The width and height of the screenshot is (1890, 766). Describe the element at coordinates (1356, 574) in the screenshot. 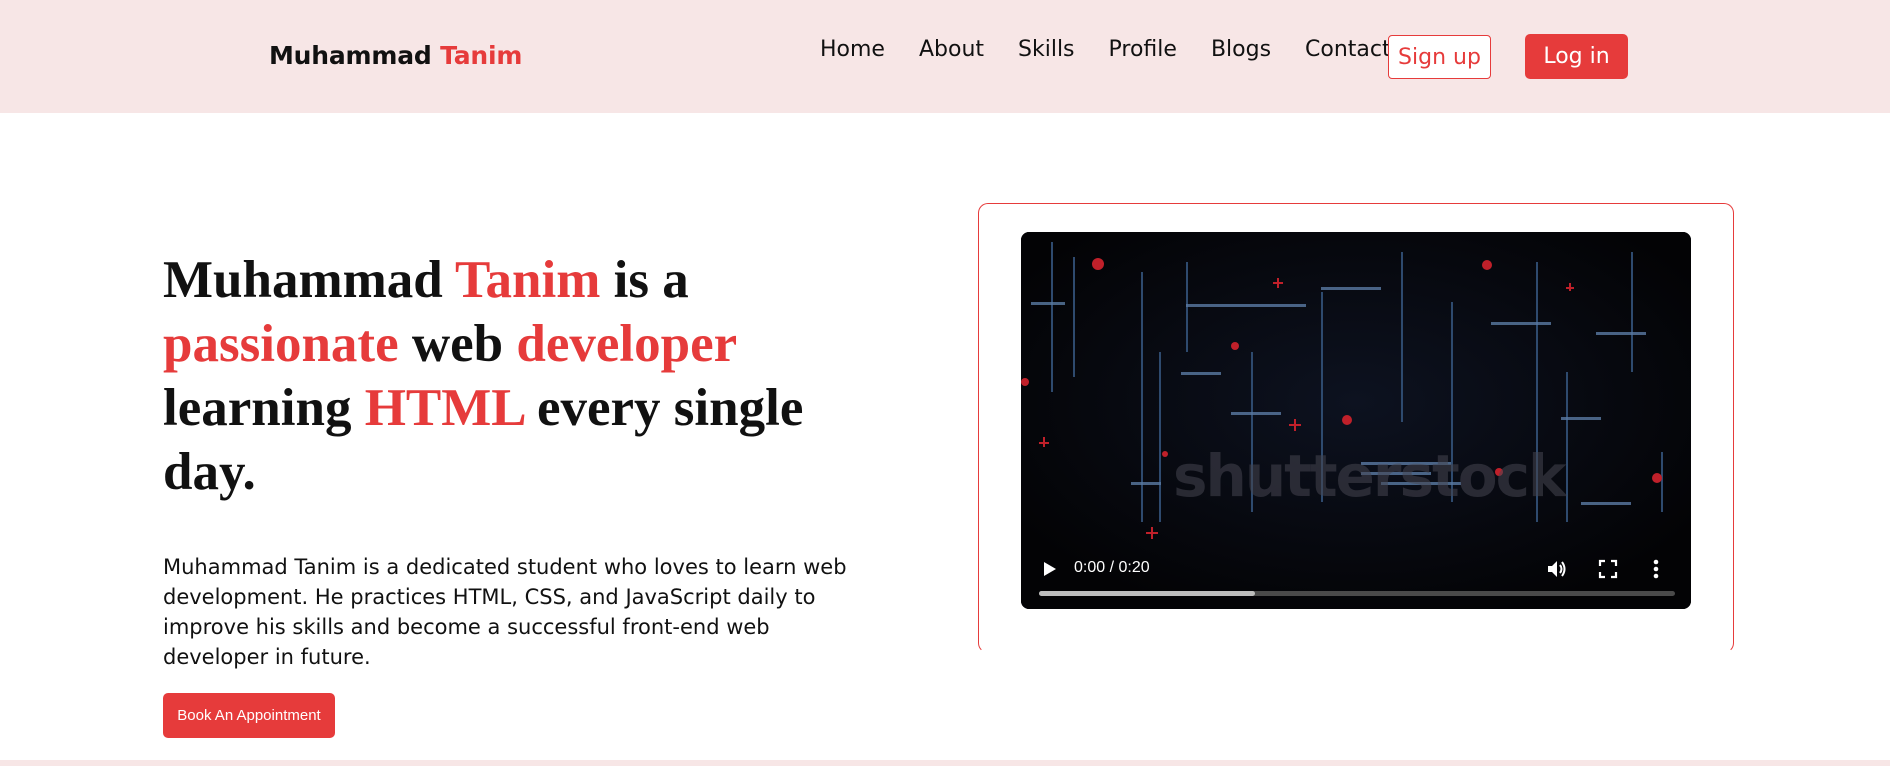

I see `video-controls: 0:00 / 0:20` at that location.